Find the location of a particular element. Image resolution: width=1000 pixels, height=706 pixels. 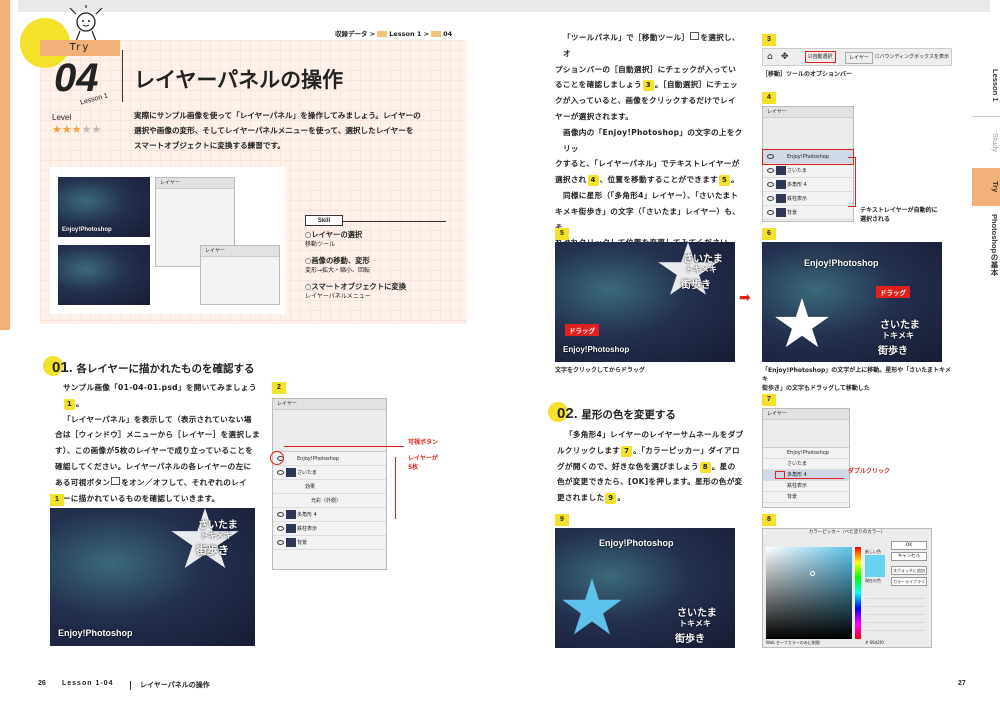

breadcrumb-part: Lesson 1 > is located at coordinates (409, 34).